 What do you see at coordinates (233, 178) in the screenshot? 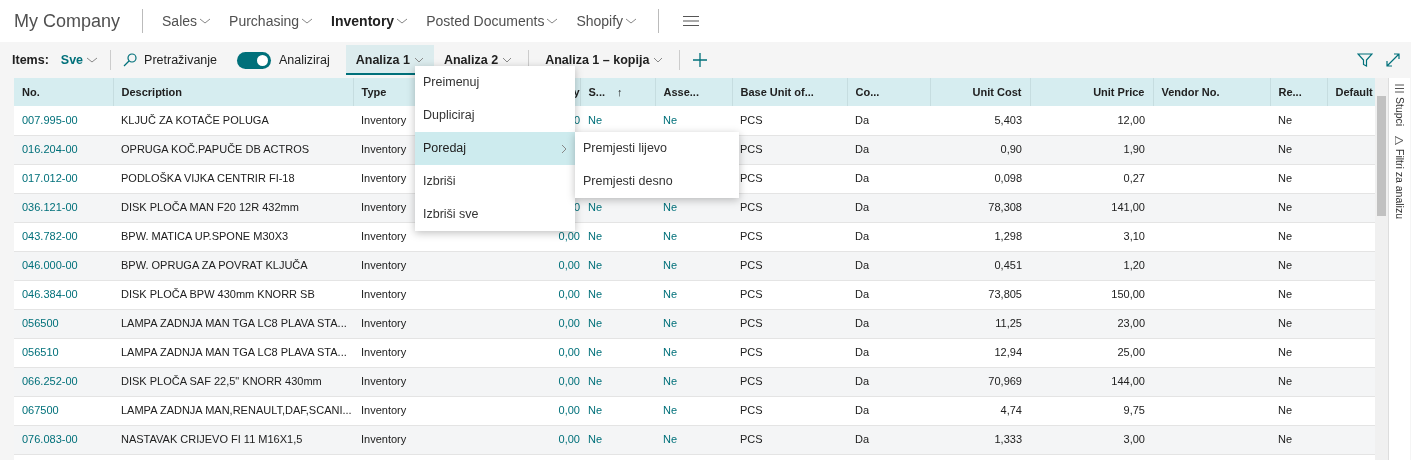
I see `table-cell: PODLOŠKA VIJKA CENTRIR FI-18` at bounding box center [233, 178].